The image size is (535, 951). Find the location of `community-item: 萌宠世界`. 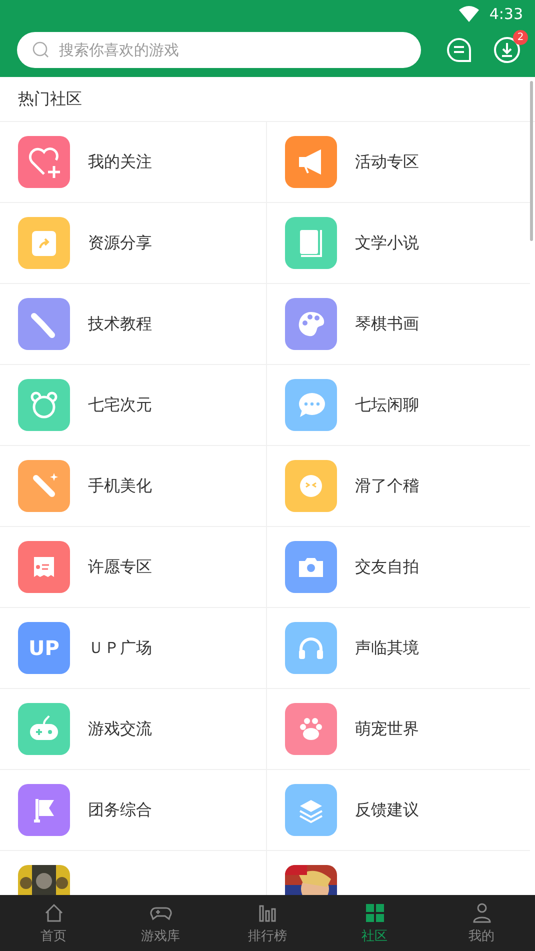

community-item: 萌宠世界 is located at coordinates (398, 729).